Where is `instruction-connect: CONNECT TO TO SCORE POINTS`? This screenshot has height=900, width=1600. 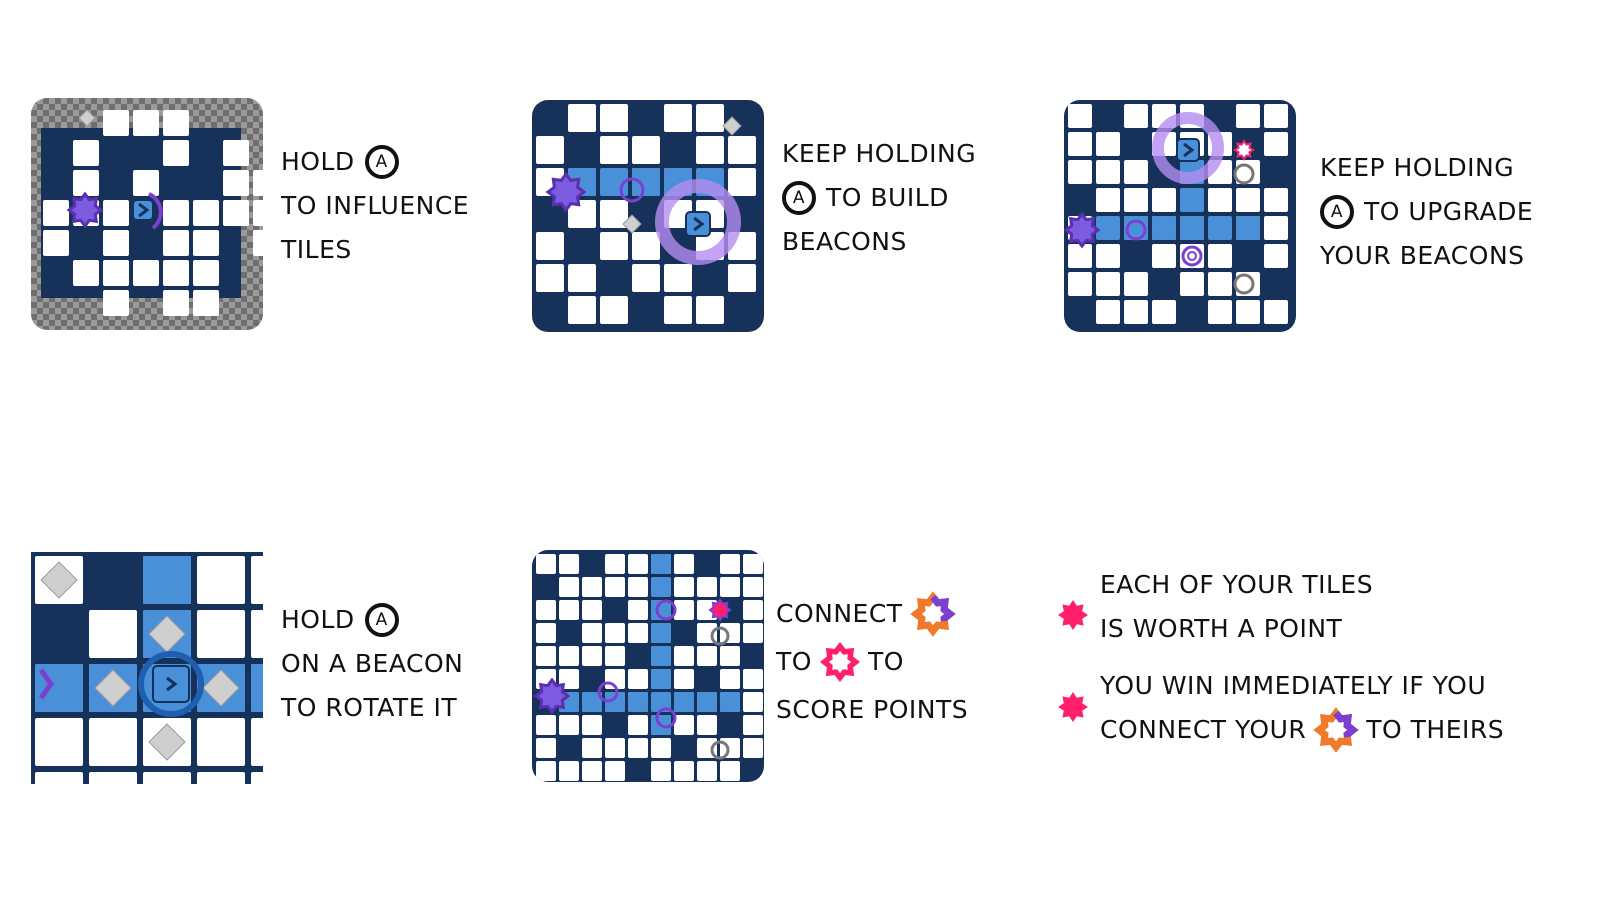
instruction-connect: CONNECT TO TO SCORE POINTS is located at coordinates (872, 662).